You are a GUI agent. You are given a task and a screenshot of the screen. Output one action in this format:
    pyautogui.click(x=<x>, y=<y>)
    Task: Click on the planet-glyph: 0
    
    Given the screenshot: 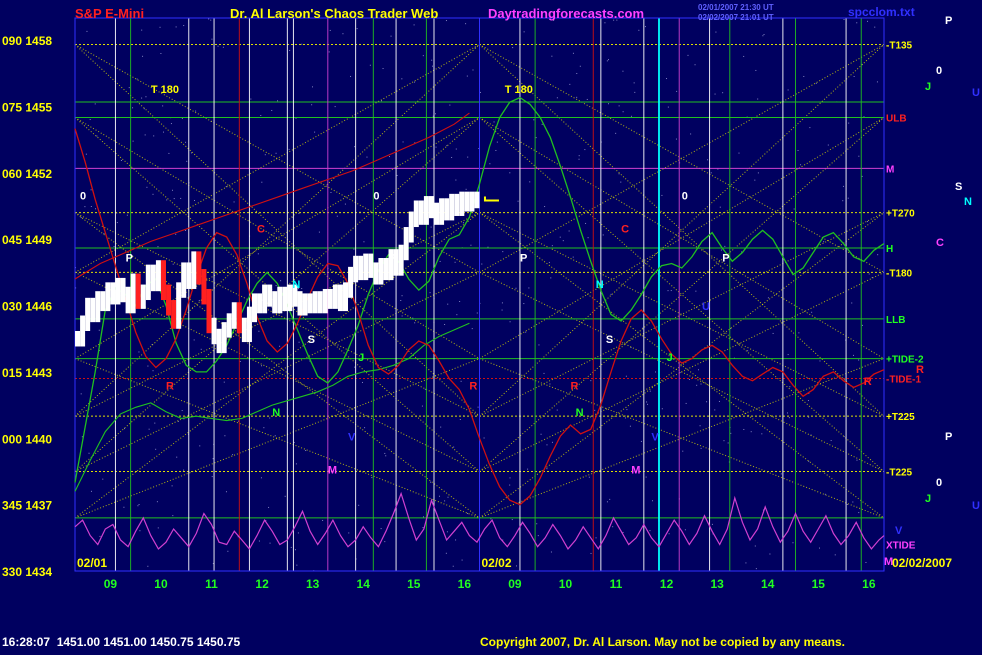 What is the action you would take?
    pyautogui.click(x=939, y=483)
    